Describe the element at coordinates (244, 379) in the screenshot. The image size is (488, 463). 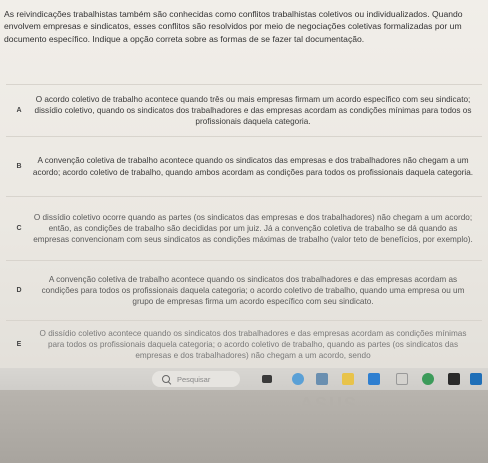
I see `taskbar: Pesquisar` at that location.